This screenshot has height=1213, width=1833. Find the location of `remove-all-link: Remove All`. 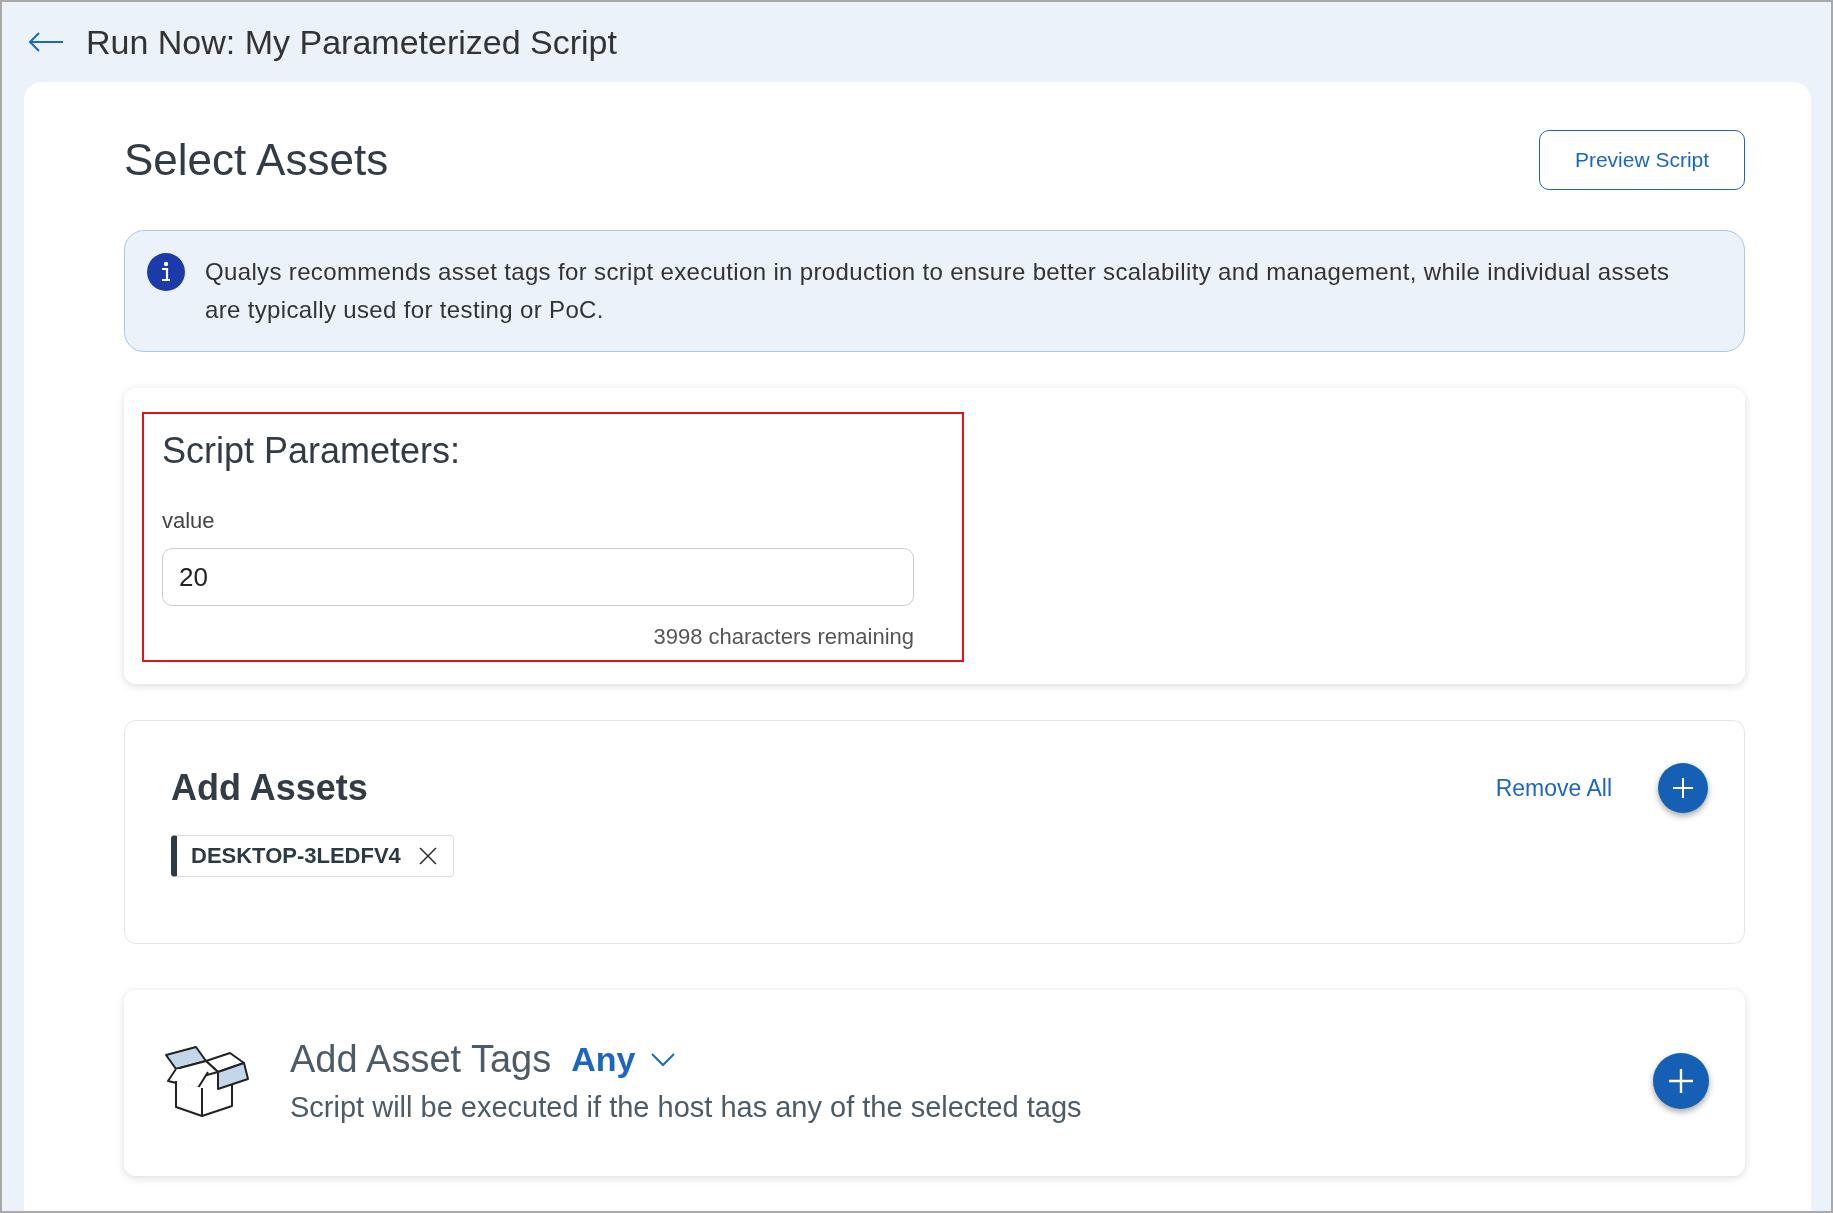

remove-all-link: Remove All is located at coordinates (1553, 788).